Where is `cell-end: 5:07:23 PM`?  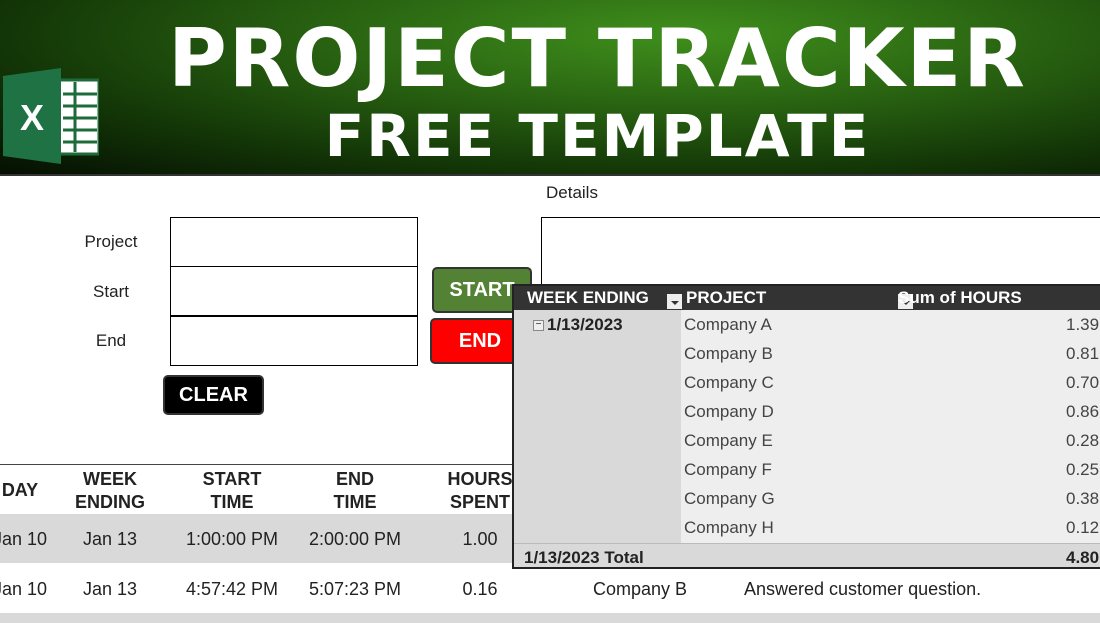 cell-end: 5:07:23 PM is located at coordinates (355, 589).